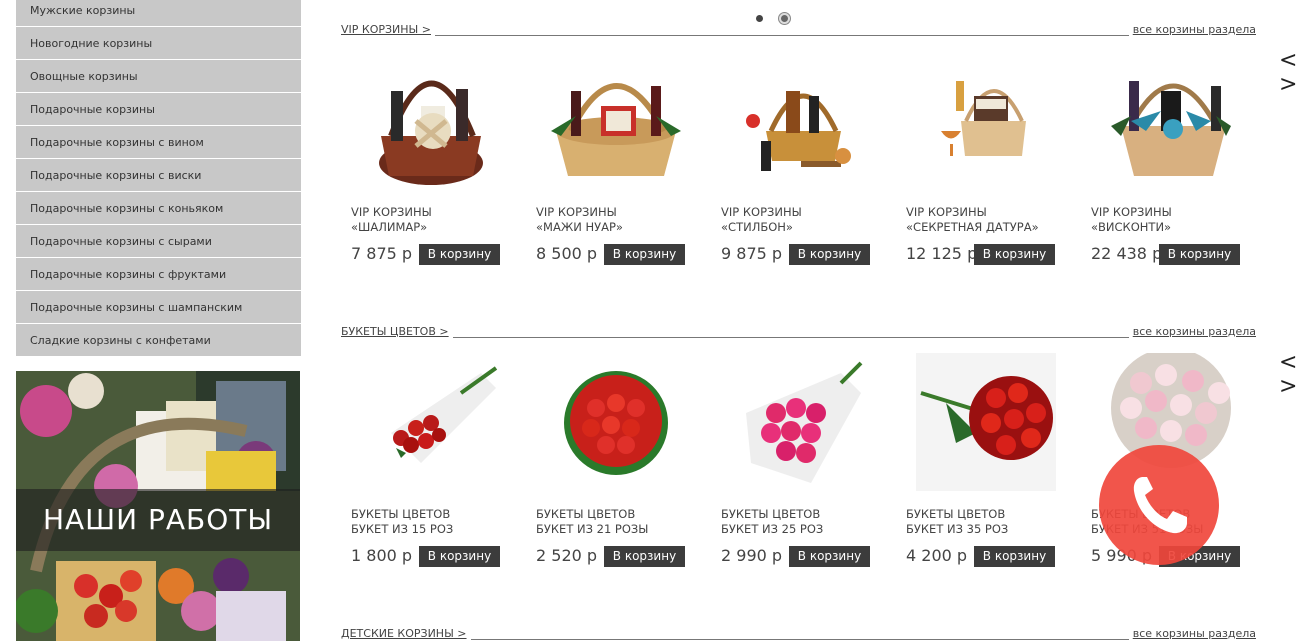  What do you see at coordinates (406, 633) in the screenshot?
I see `section-title-link: ДЕТСКИЕ КОРЗИНЫ >` at bounding box center [406, 633].